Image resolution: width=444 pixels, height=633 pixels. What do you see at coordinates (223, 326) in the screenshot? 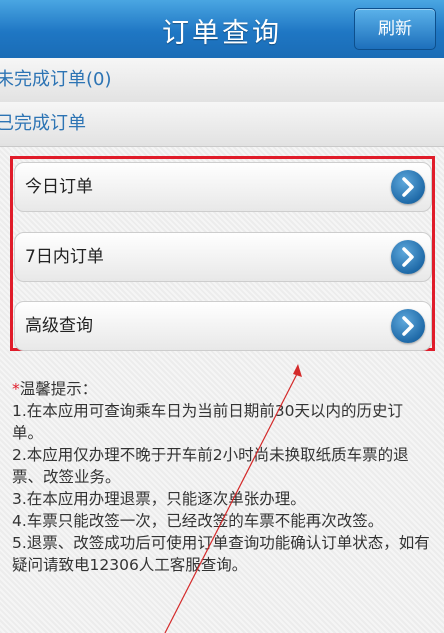
I see `menu-item-advanced-search: 高级查询` at bounding box center [223, 326].